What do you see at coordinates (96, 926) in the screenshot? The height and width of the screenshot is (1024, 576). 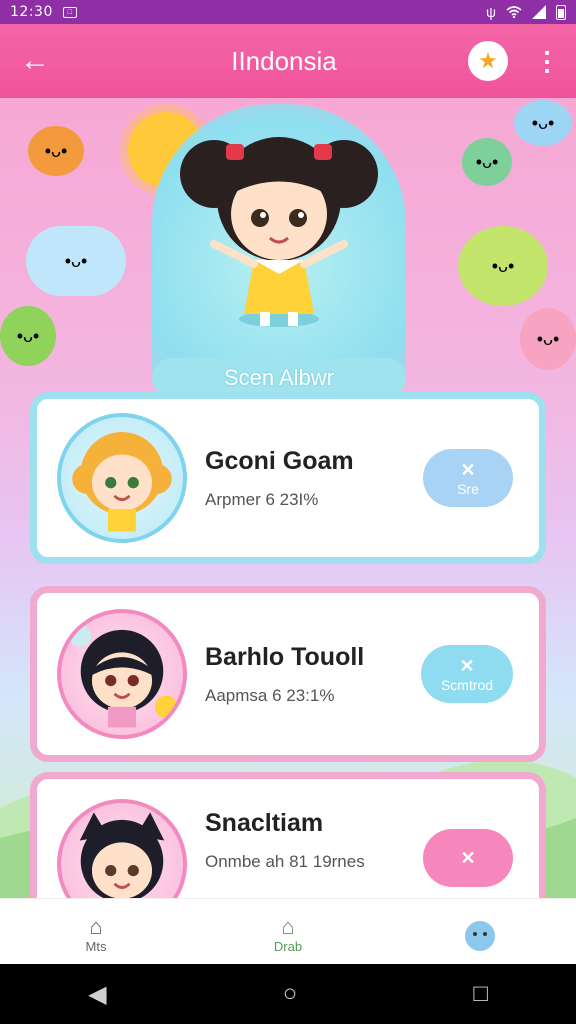 I see `home-icon: ⌂` at bounding box center [96, 926].